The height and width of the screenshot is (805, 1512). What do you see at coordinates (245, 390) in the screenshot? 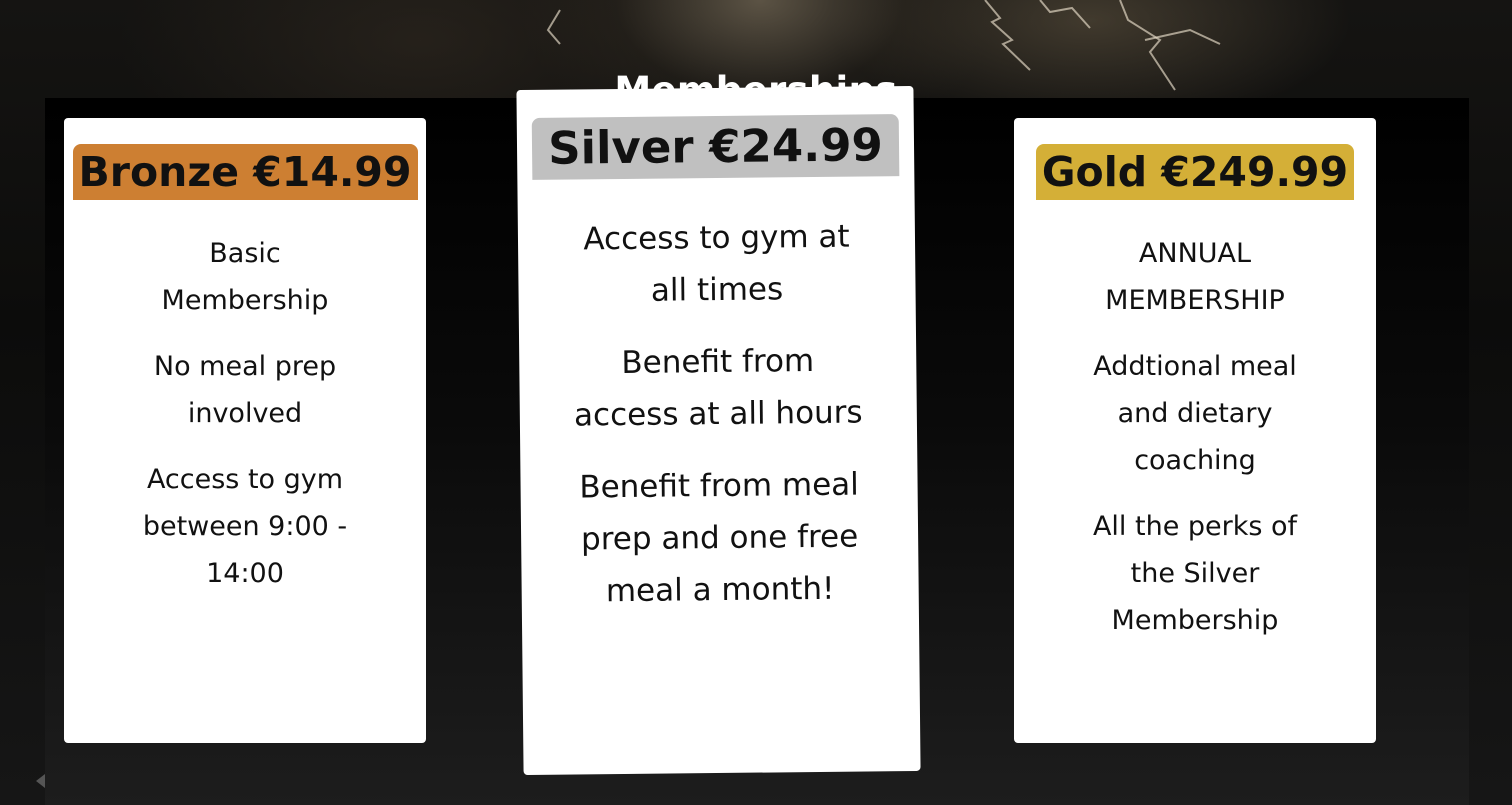
I see `bronze-feature: No meal prep involved` at bounding box center [245, 390].